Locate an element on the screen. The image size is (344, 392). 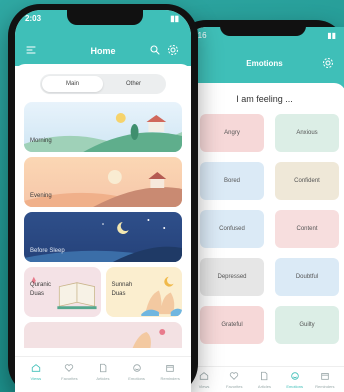
emotion-tile: Guilty is located at coordinates (307, 325).